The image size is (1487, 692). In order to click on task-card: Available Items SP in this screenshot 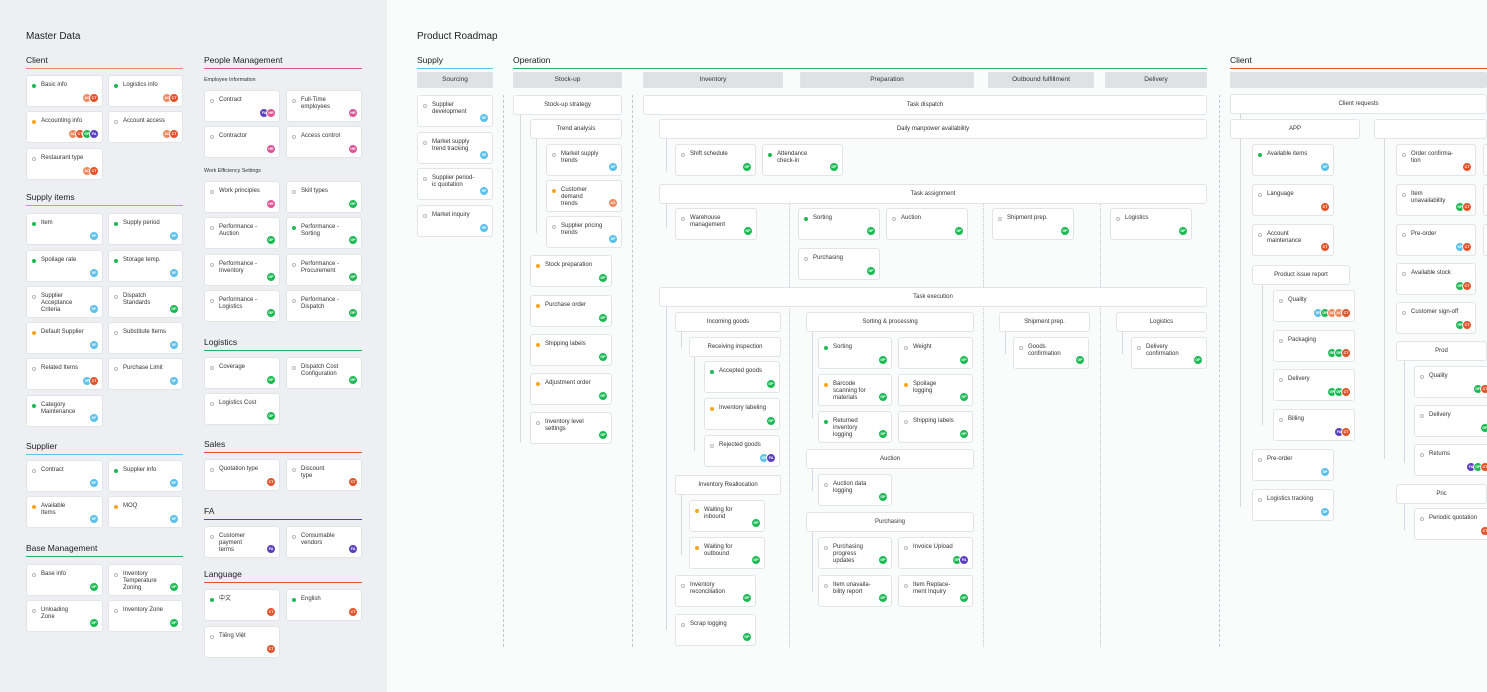, I will do `click(64, 512)`.